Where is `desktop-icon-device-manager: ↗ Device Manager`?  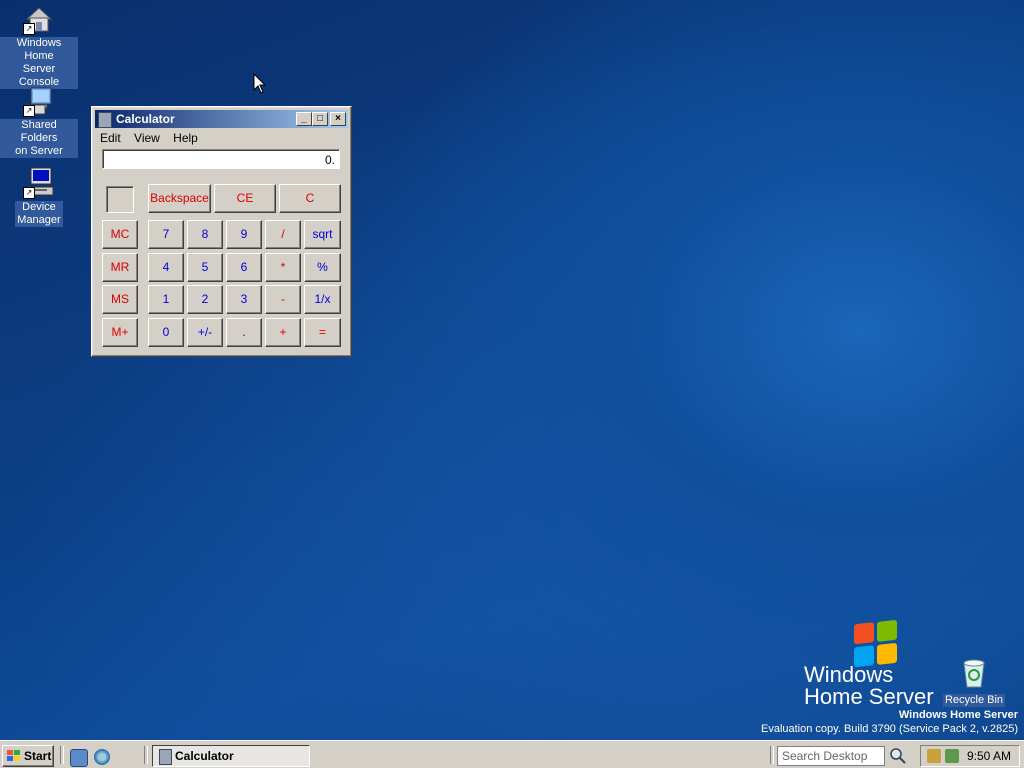 desktop-icon-device-manager: ↗ Device Manager is located at coordinates (39, 197).